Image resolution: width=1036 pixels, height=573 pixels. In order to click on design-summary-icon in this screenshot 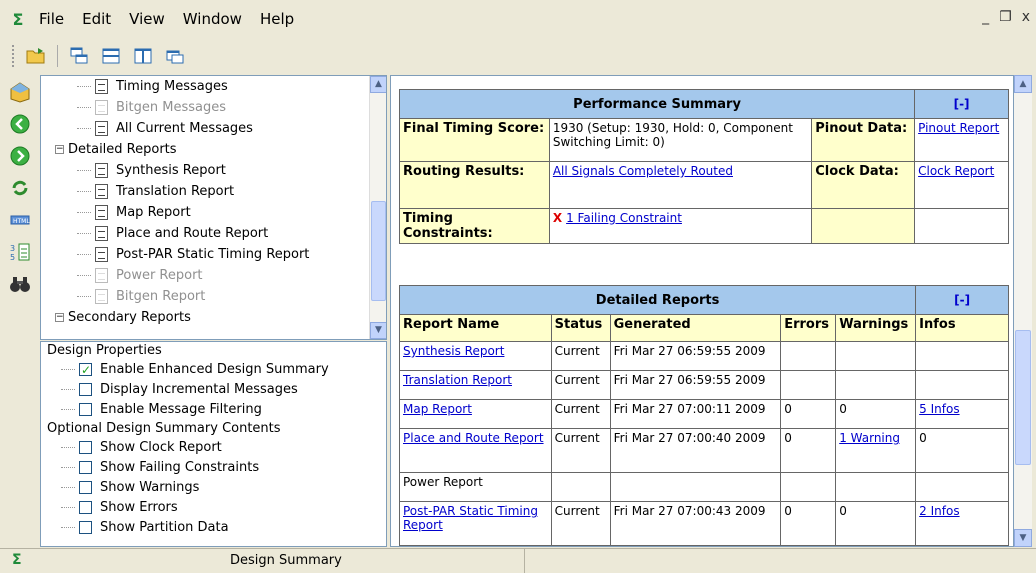, I will do `click(20, 92)`.